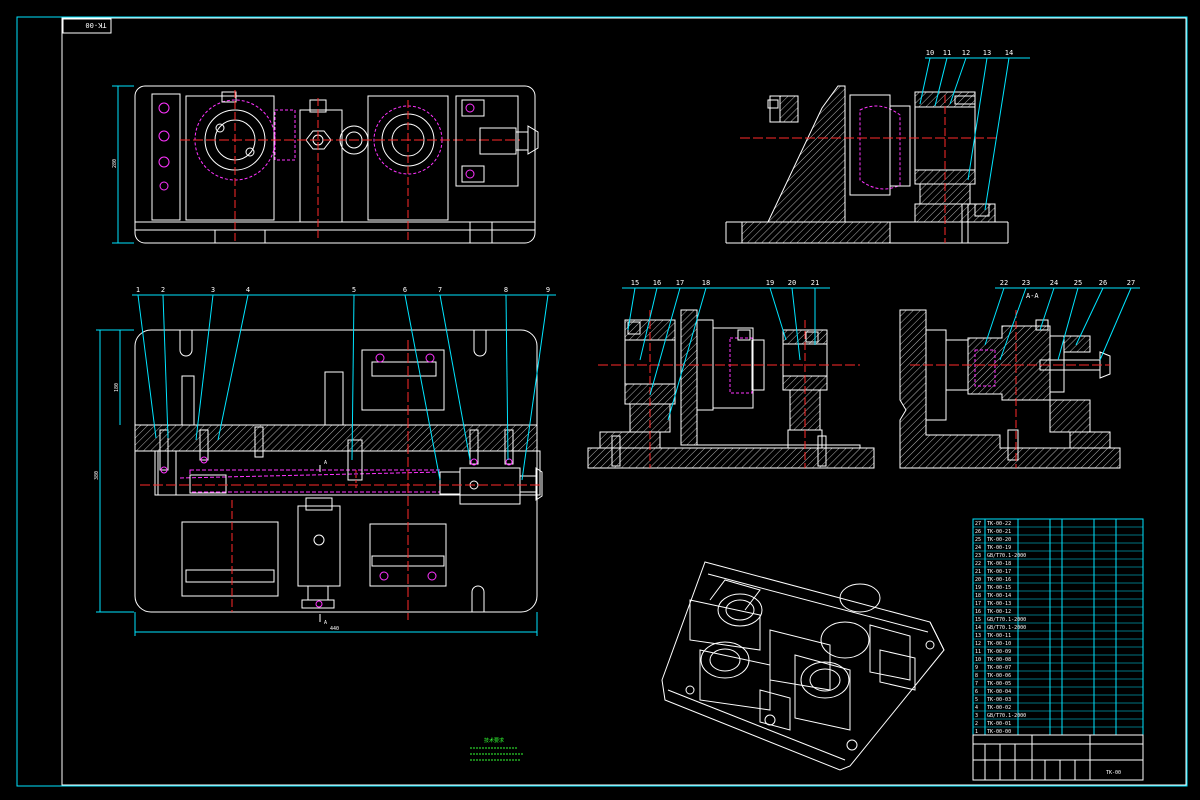  Describe the element at coordinates (999, 596) in the screenshot. I see `bom-row-code: TK-00-14` at that location.